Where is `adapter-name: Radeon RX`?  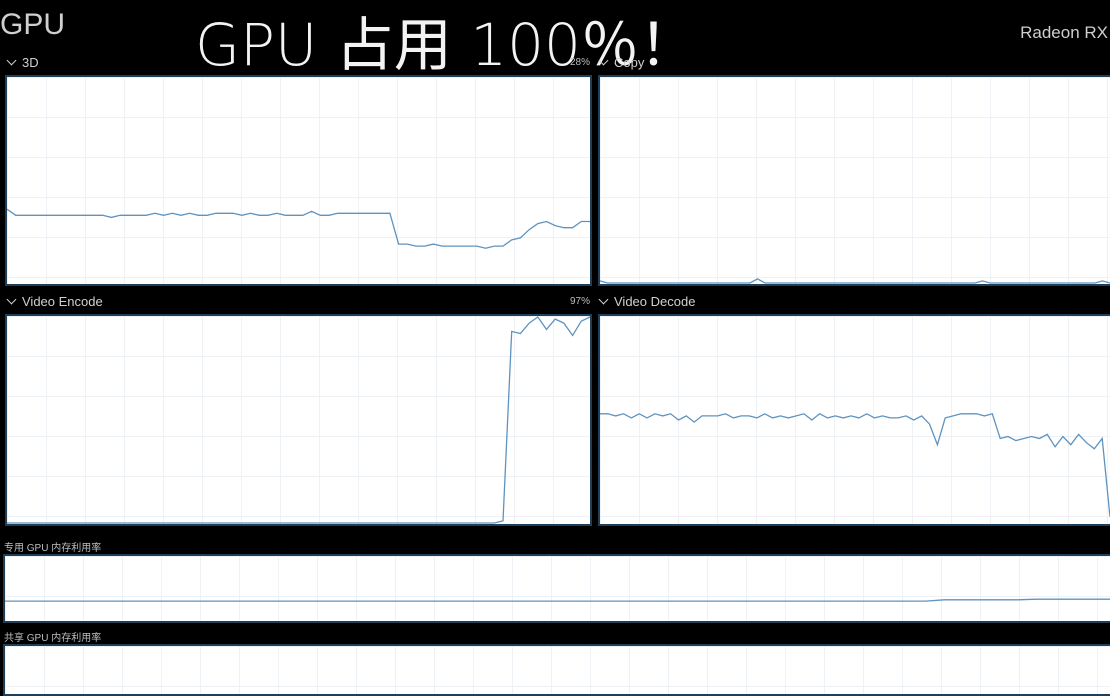 adapter-name: Radeon RX is located at coordinates (1064, 32).